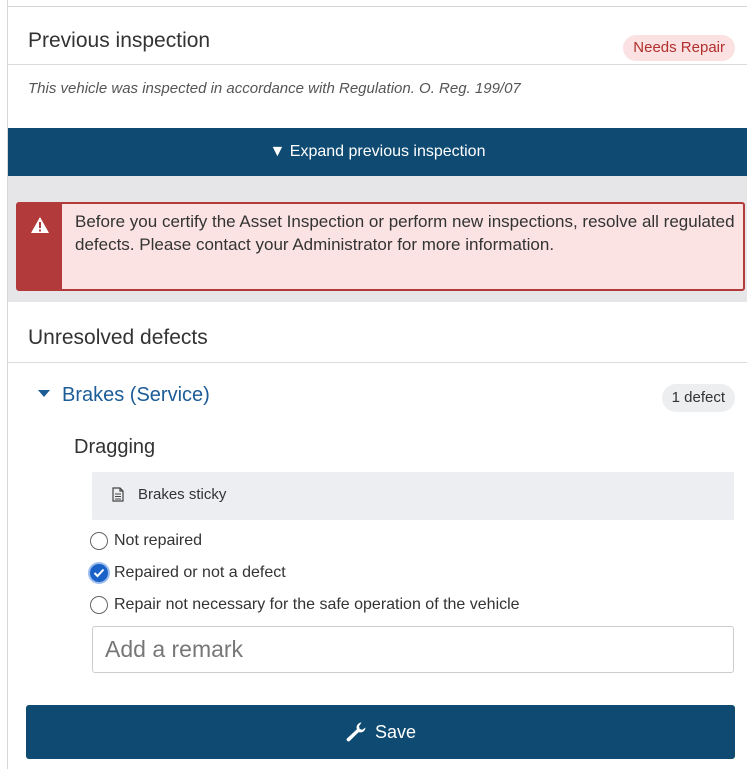 Image resolution: width=747 pixels, height=769 pixels. I want to click on radio-repaired-or-not-a-defect: Repaired or not a defect, so click(188, 573).